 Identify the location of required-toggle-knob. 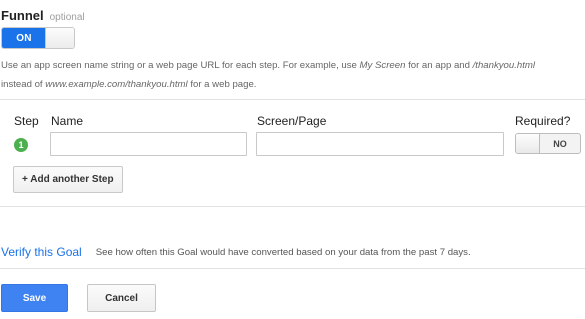
(528, 143).